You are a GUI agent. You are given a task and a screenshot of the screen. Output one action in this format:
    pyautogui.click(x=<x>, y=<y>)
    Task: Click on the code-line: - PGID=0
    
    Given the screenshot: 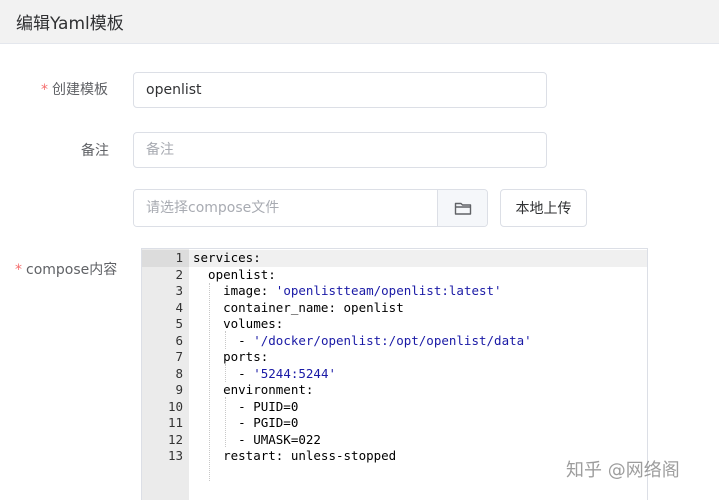 What is the action you would take?
    pyautogui.click(x=362, y=423)
    